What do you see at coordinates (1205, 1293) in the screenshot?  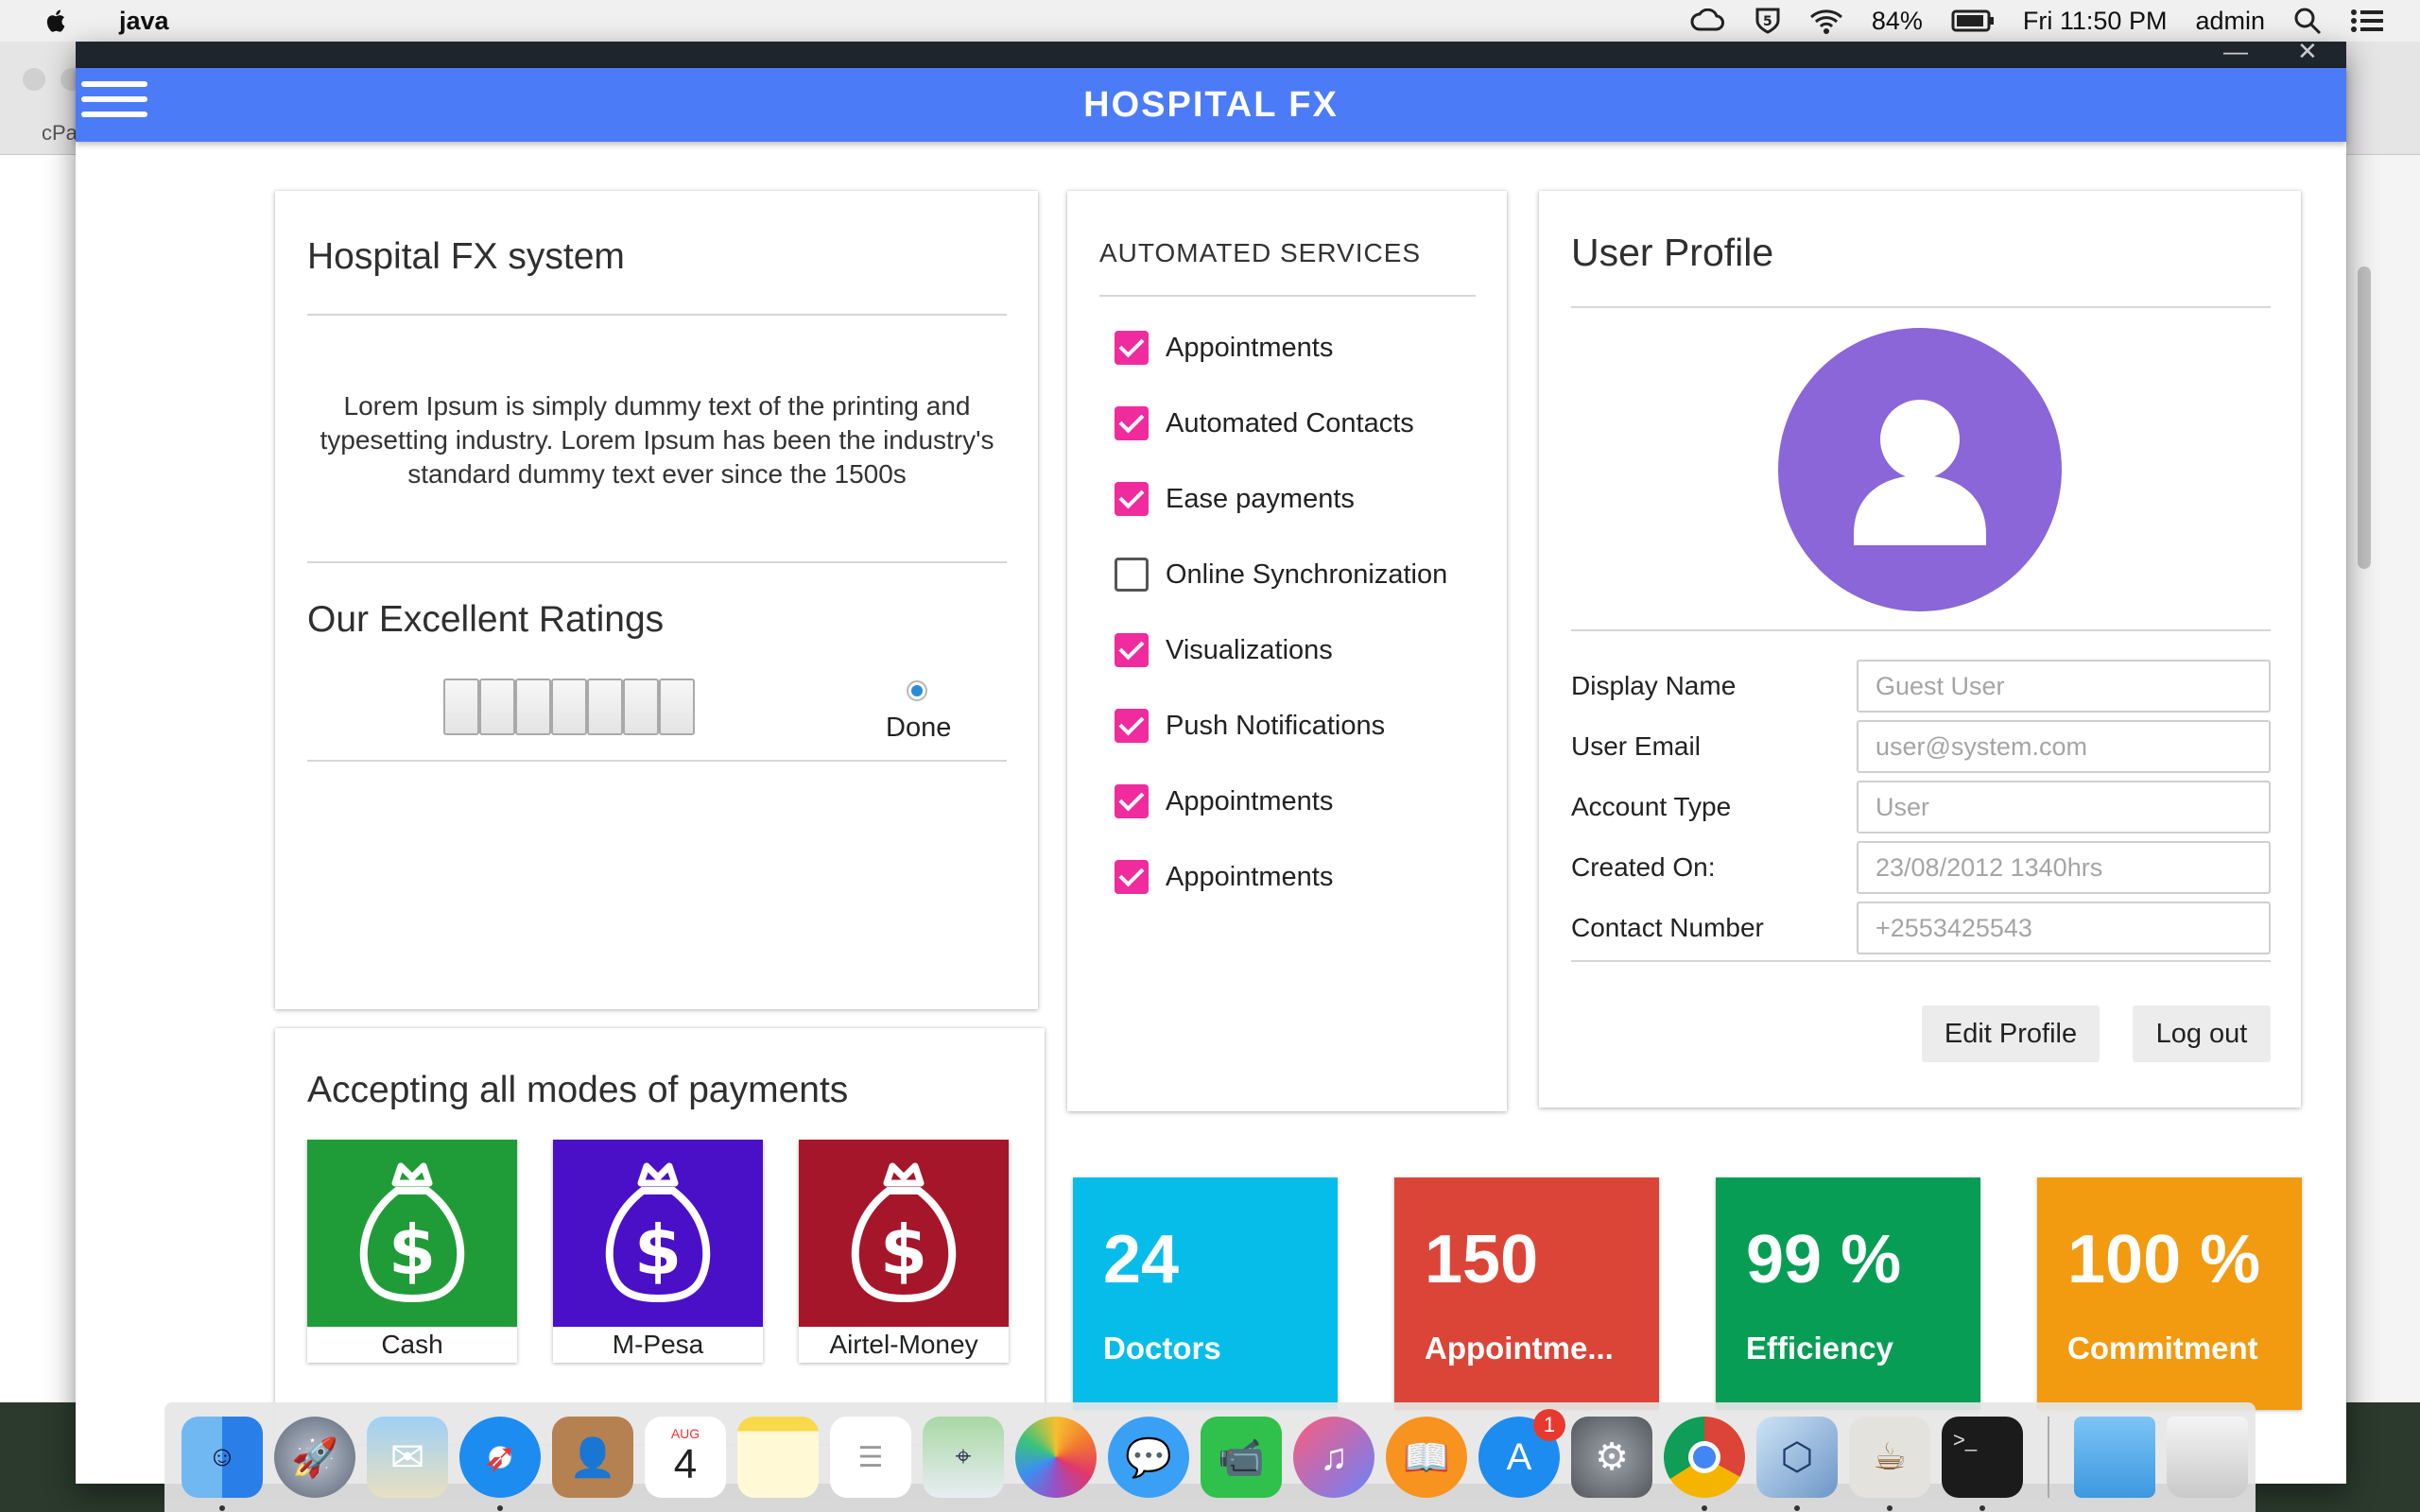 I see `stat-tile: 24 Doctors` at bounding box center [1205, 1293].